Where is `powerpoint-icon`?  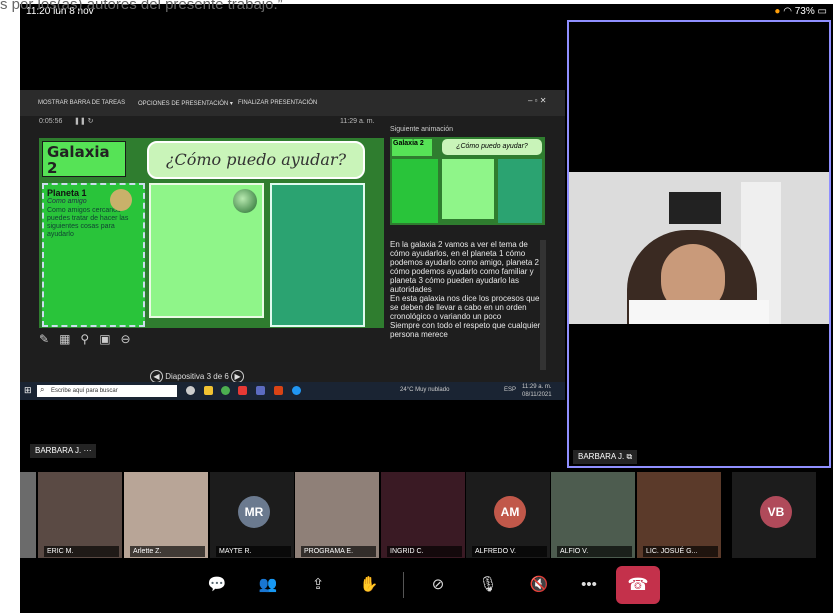
powerpoint-icon is located at coordinates (278, 390).